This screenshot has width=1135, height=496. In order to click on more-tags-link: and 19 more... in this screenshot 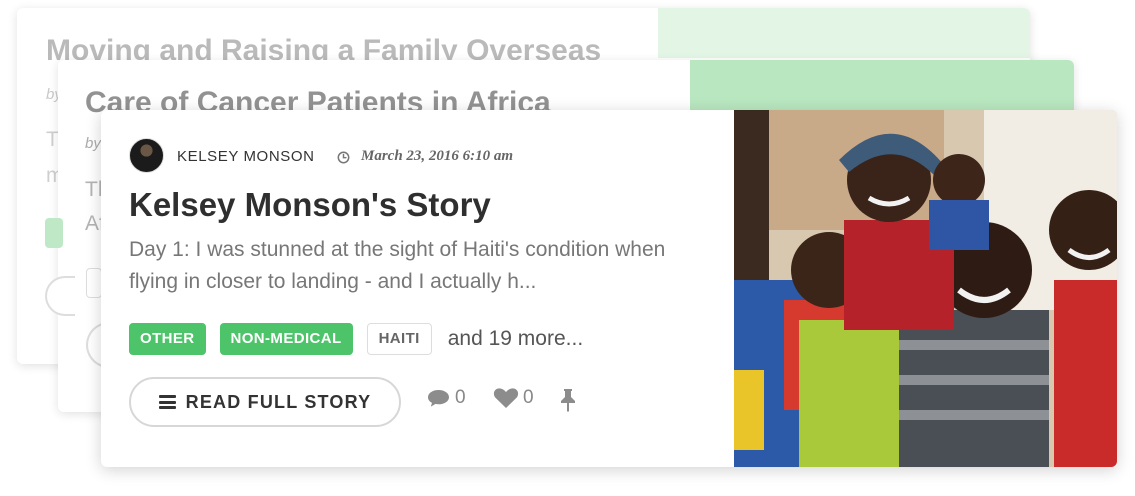, I will do `click(515, 339)`.